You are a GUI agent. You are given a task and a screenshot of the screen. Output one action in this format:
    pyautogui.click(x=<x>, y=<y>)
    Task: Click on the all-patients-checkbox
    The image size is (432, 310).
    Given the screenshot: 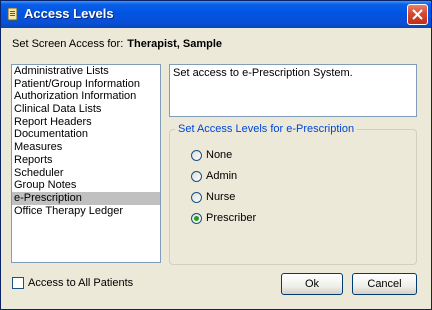 What is the action you would take?
    pyautogui.click(x=18, y=283)
    